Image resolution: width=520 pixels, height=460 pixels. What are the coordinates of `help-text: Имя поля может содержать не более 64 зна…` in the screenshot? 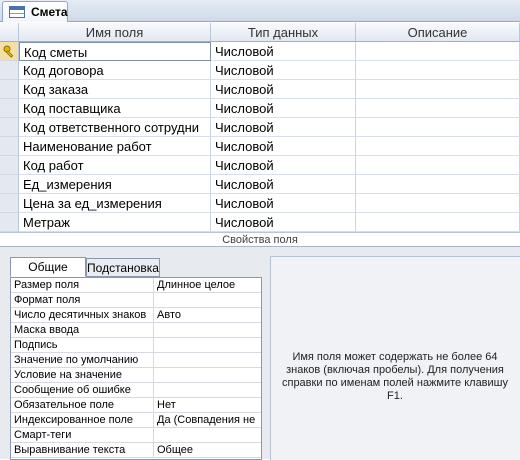 It's located at (394, 376).